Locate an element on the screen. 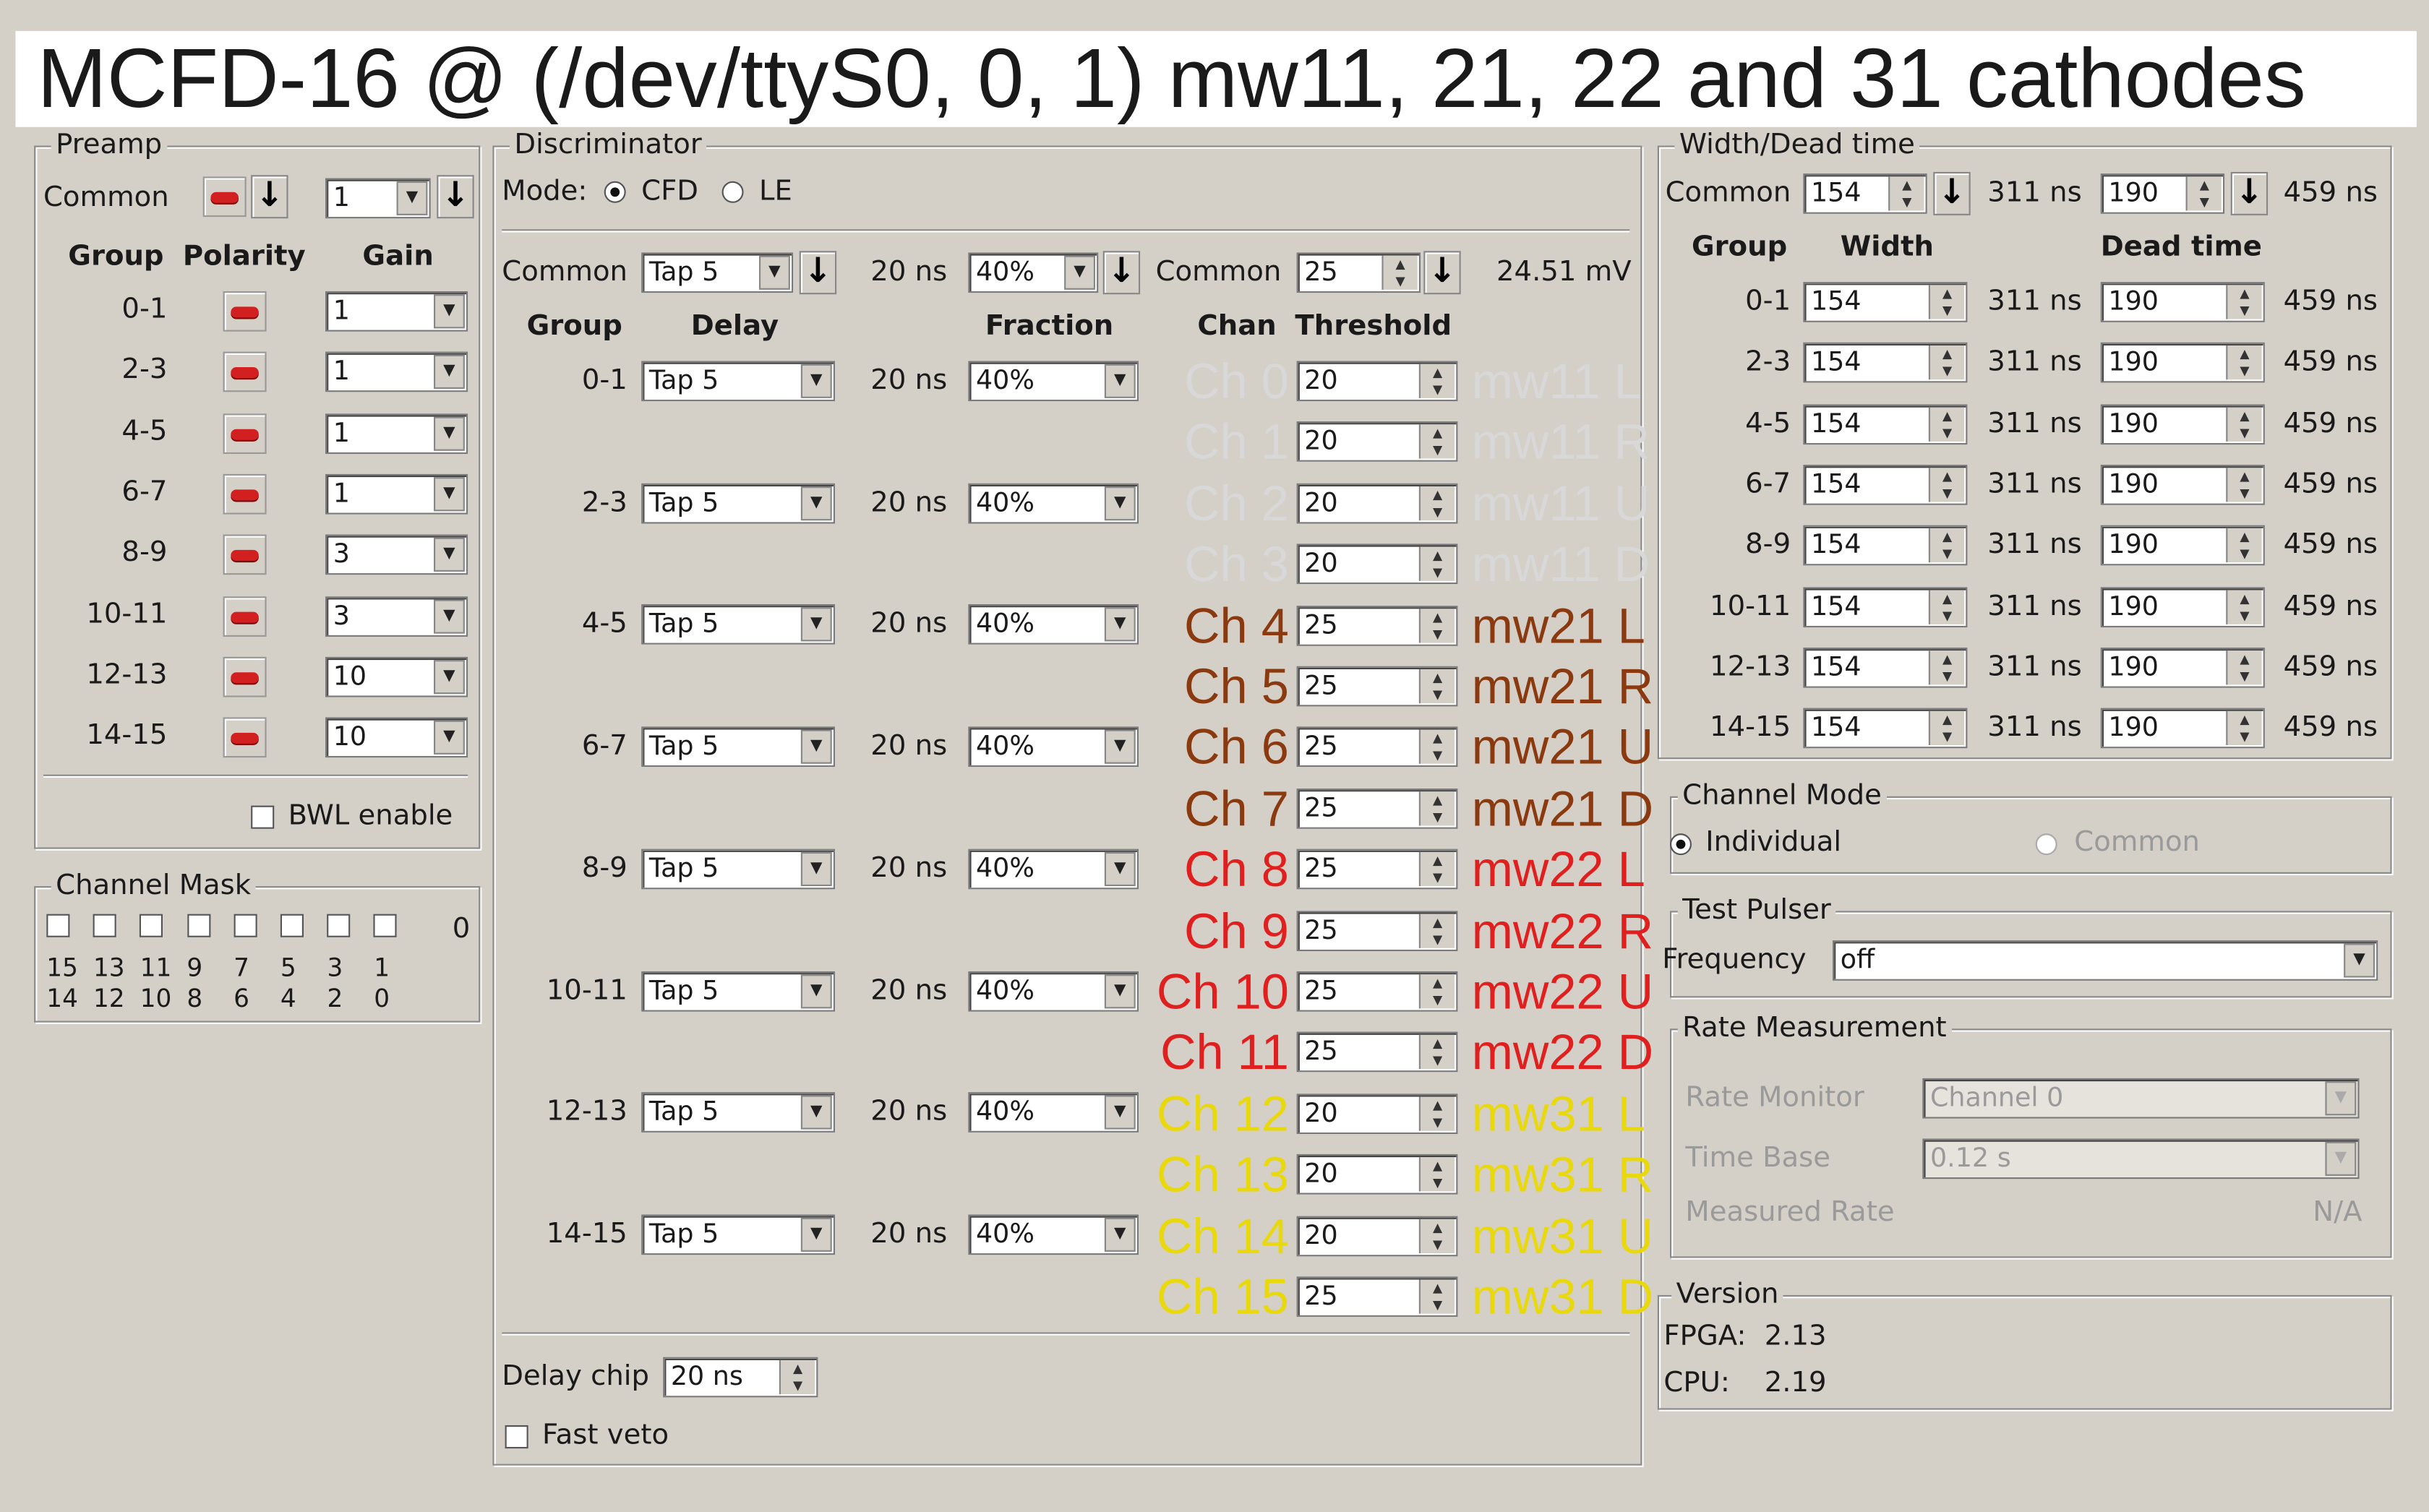  disc-common-threshold-spinbox: 25 ▲ ▼ is located at coordinates (1359, 272).